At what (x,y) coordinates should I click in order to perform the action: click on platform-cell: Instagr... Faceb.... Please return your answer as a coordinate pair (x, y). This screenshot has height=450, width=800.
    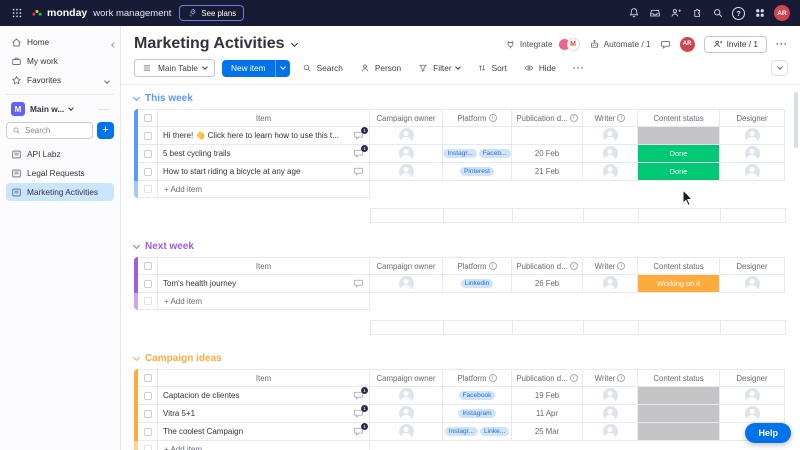
    Looking at the image, I should click on (477, 154).